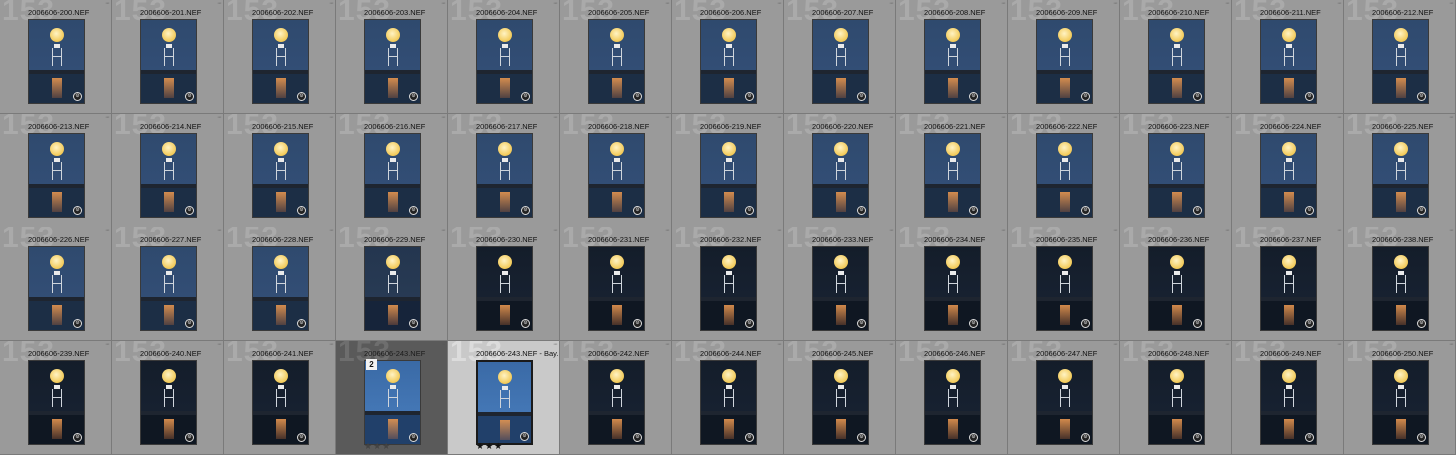  I want to click on thumbnail-cell: 153 2006606-202.NEF ··· ⚙, so click(280, 57).